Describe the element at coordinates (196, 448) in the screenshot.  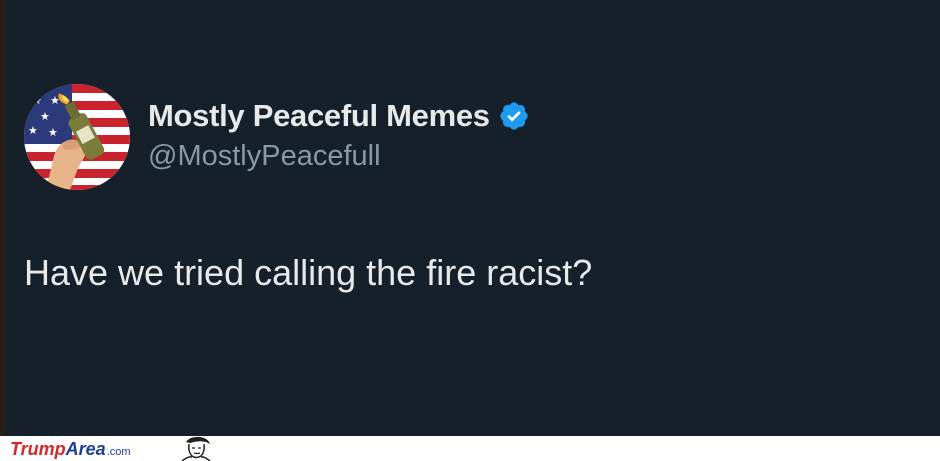
I see `caricature-face-icon` at that location.